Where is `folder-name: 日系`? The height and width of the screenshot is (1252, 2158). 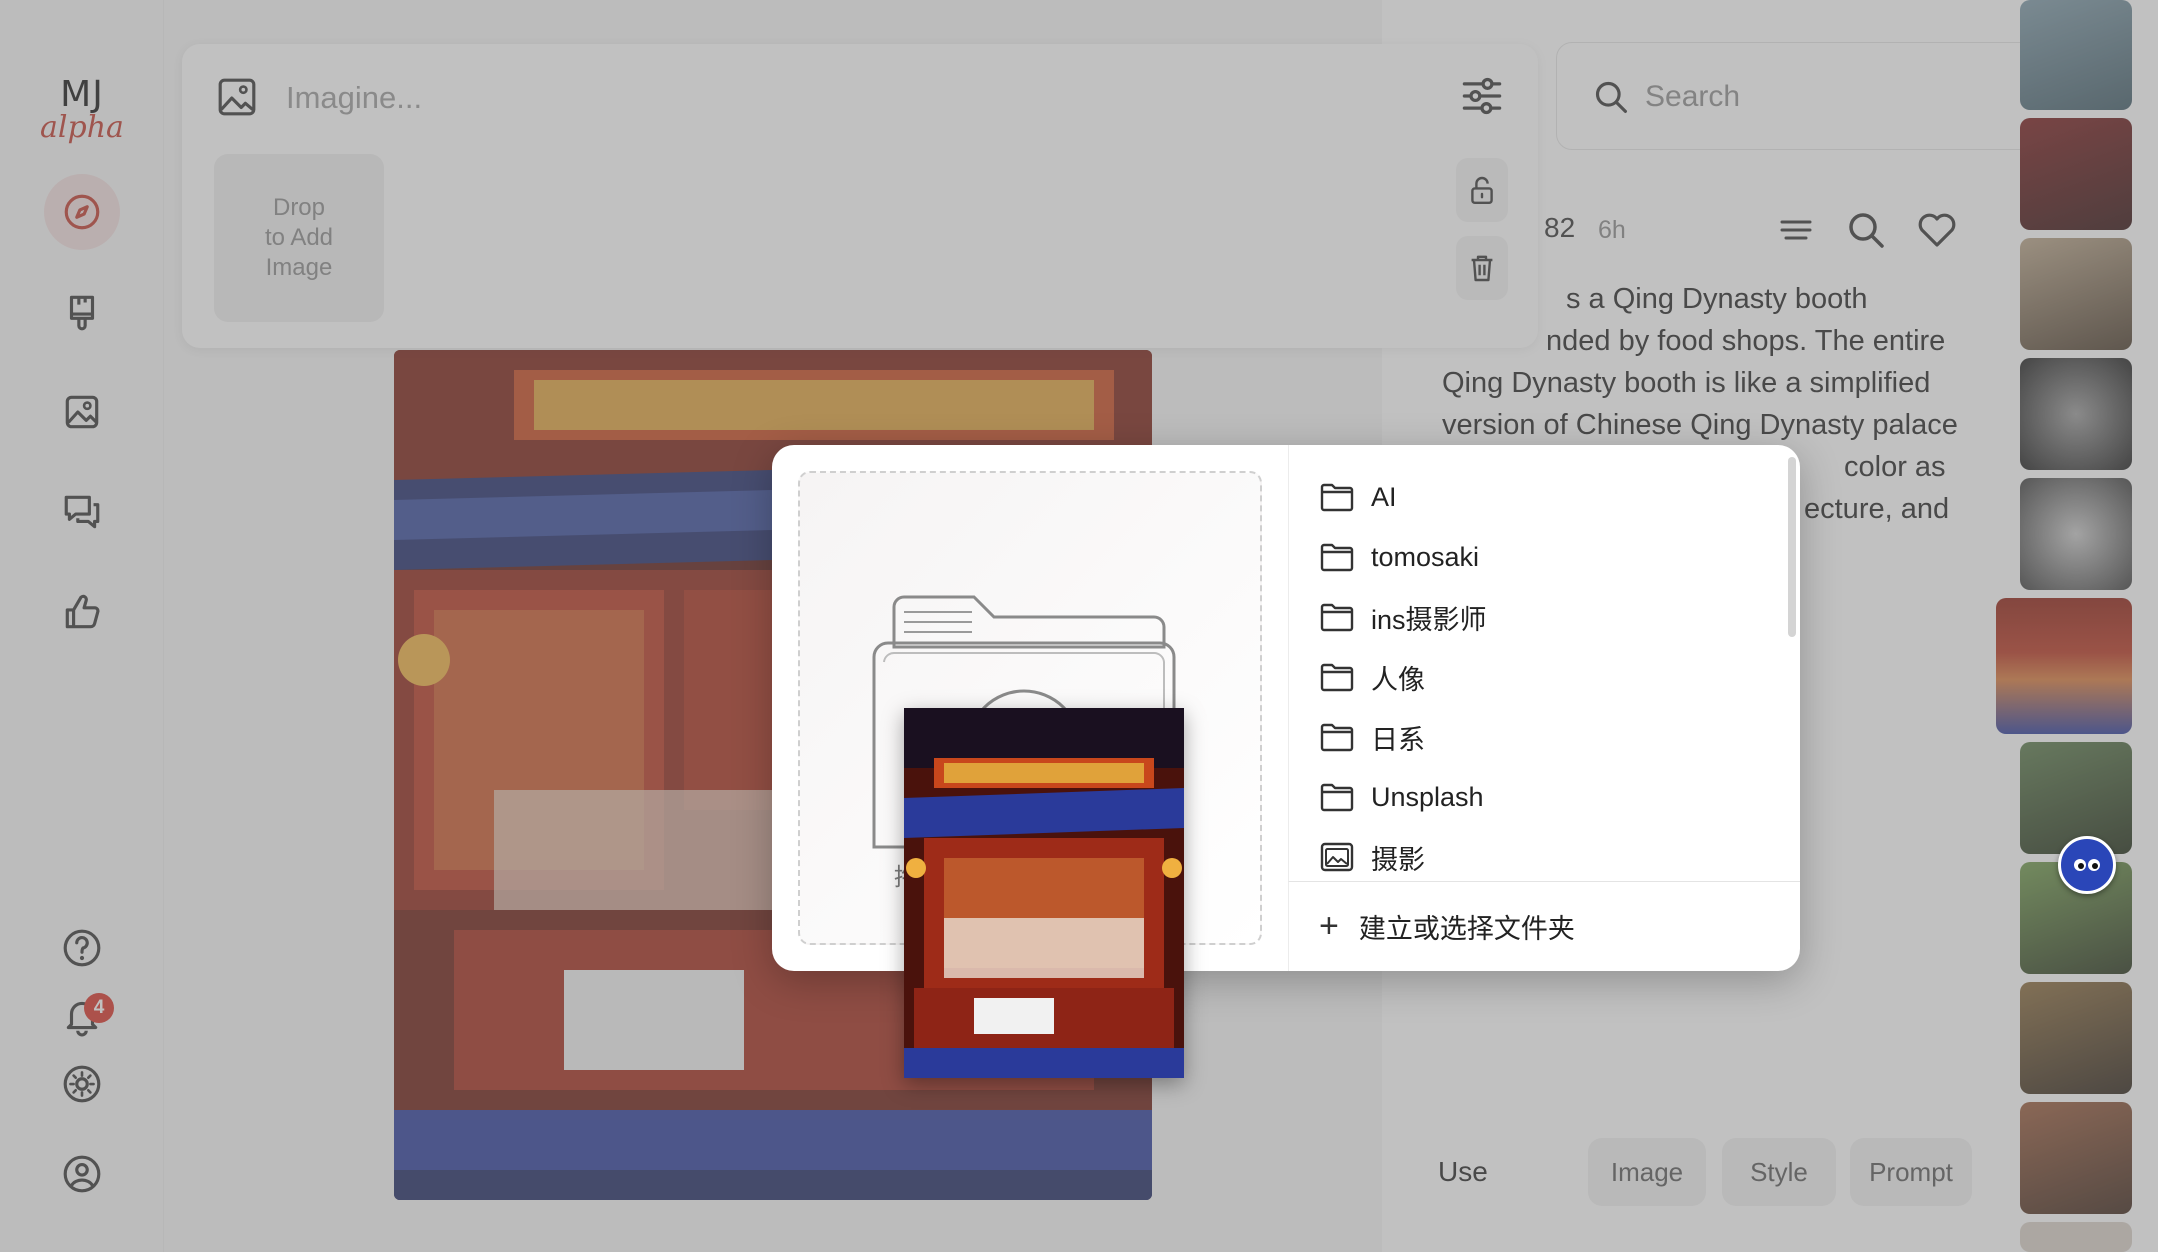
folder-name: 日系 is located at coordinates (1398, 739).